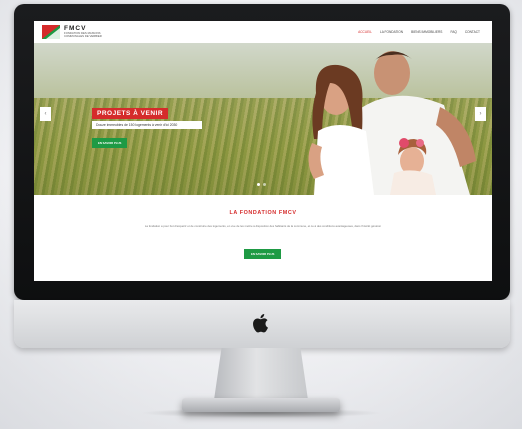 This screenshot has height=429, width=522. What do you see at coordinates (261, 374) in the screenshot?
I see `monitor-stand` at bounding box center [261, 374].